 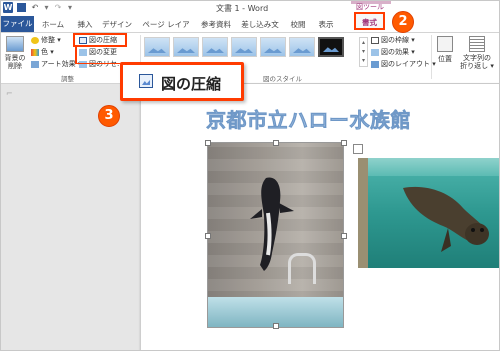 I want to click on color-button: 色 ▾, so click(x=42, y=52).